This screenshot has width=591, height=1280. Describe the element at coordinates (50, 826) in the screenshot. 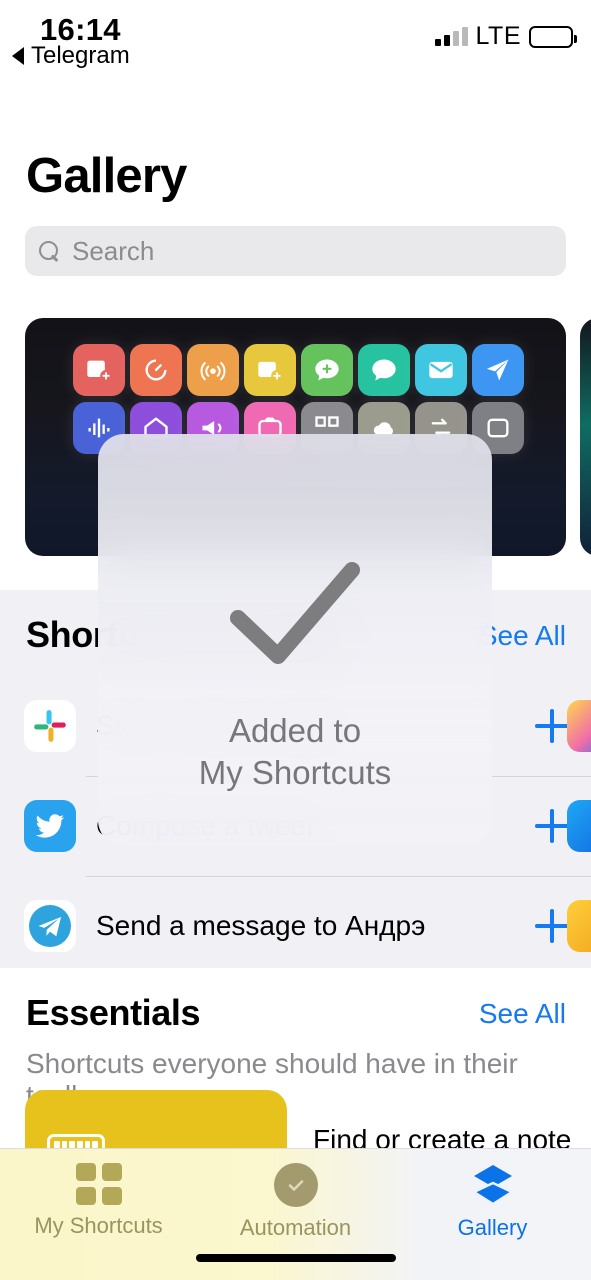

I see `twitter-icon` at that location.